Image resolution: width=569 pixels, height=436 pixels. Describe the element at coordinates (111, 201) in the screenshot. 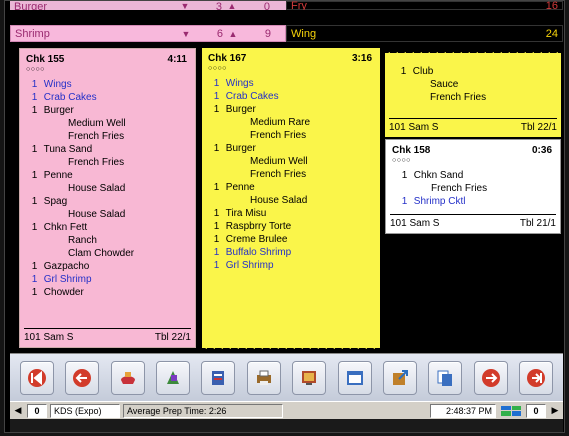

I see `order-item: 1 Spag` at that location.